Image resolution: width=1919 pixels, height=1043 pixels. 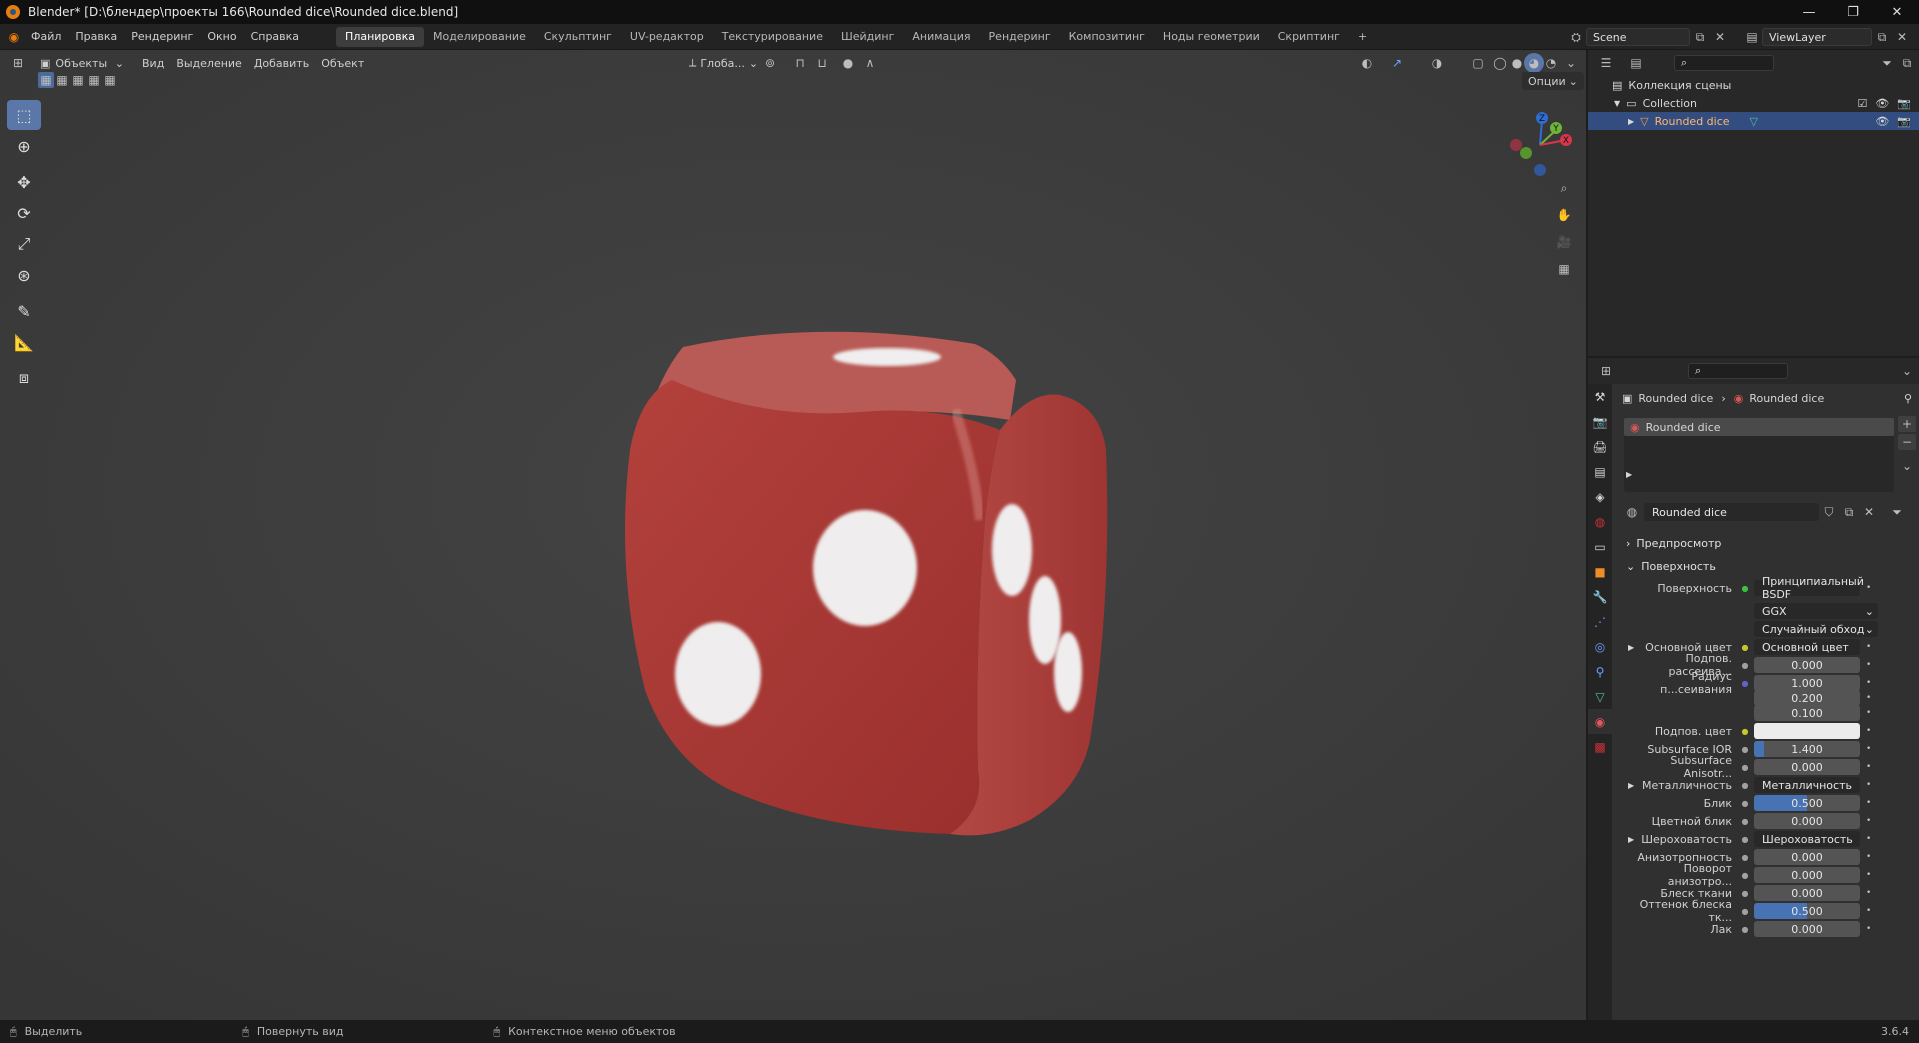 What do you see at coordinates (667, 37) in the screenshot?
I see `tab-uv-editing: UV-редактор` at bounding box center [667, 37].